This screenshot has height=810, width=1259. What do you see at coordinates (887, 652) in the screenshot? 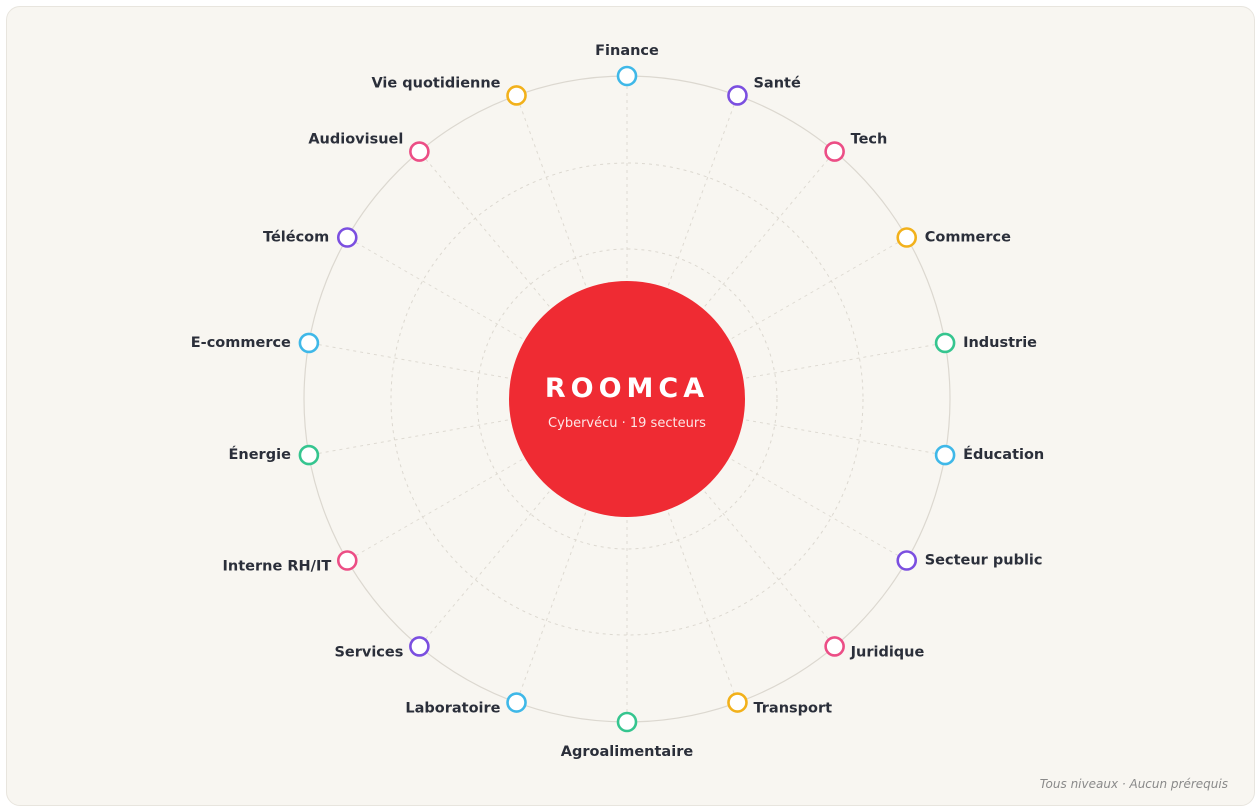
I see `sector-label: Juridique` at bounding box center [887, 652].